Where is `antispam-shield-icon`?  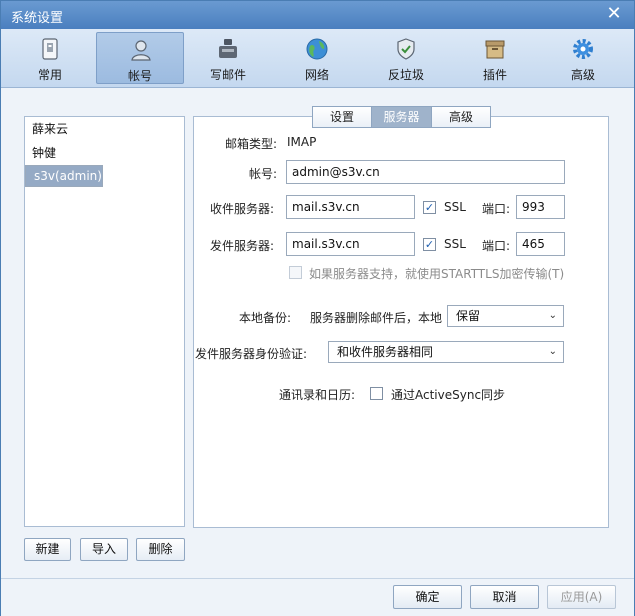
antispam-shield-icon is located at coordinates (406, 49).